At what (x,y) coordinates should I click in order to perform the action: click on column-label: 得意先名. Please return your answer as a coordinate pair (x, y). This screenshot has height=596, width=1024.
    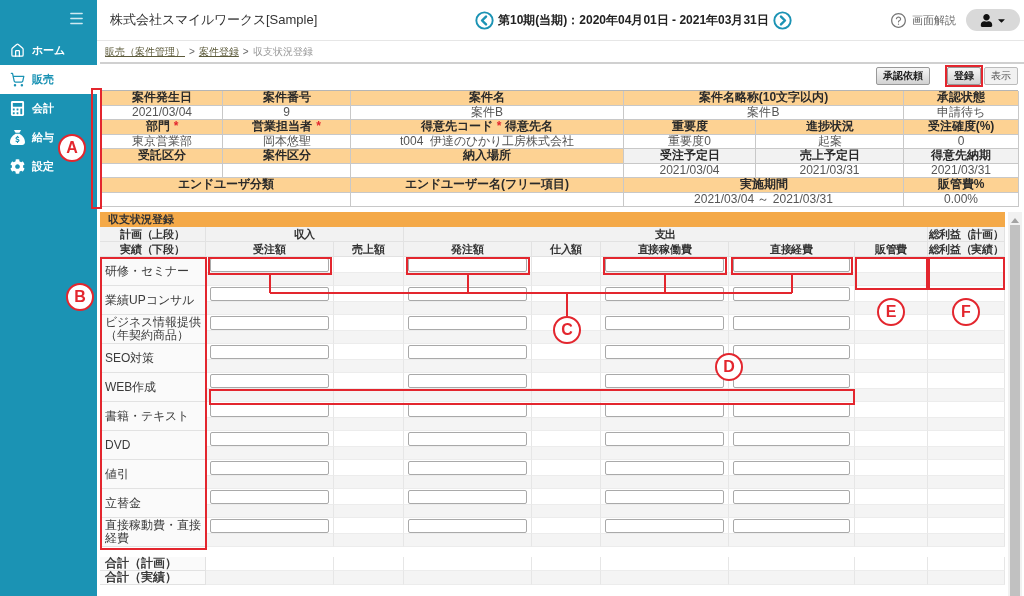
    Looking at the image, I should click on (529, 127).